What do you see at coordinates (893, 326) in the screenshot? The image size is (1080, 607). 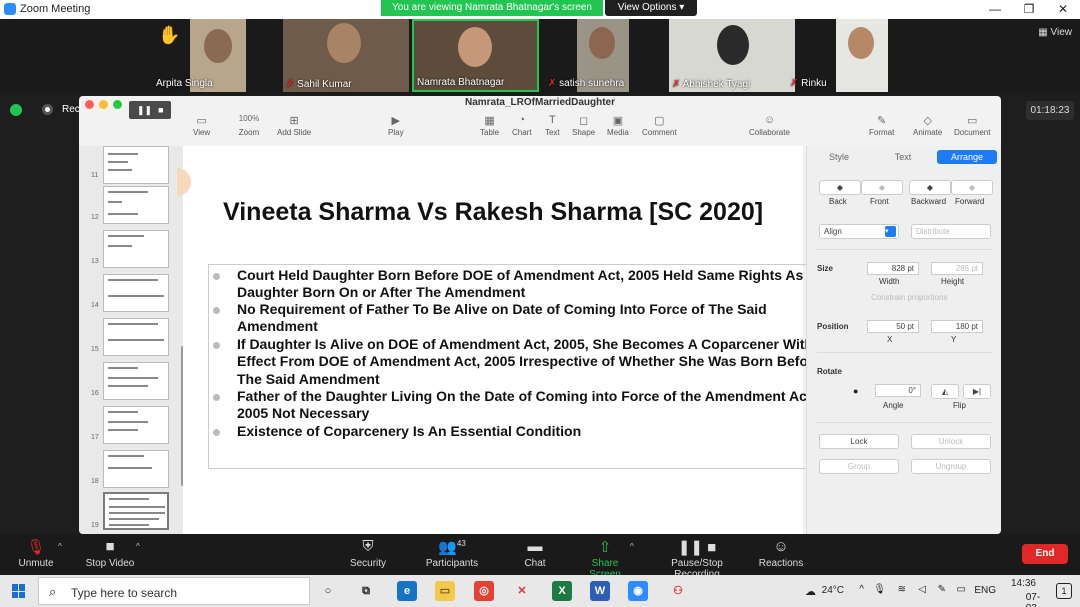 I see `x-field: 50 pt` at bounding box center [893, 326].